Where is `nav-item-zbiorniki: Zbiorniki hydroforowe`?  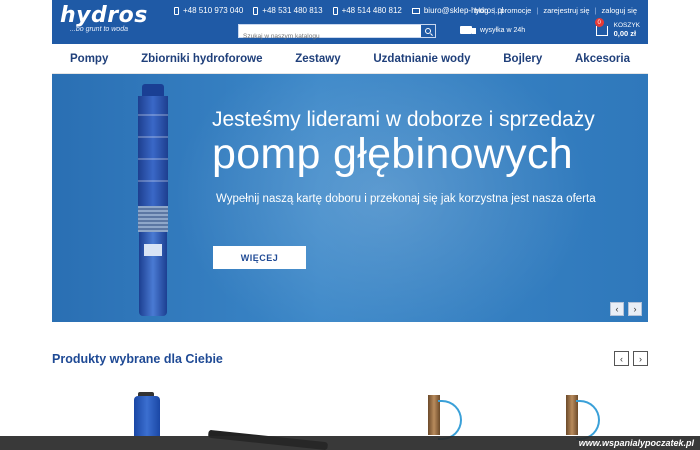
nav-item-zbiorniki: Zbiorniki hydroforowe is located at coordinates (201, 59).